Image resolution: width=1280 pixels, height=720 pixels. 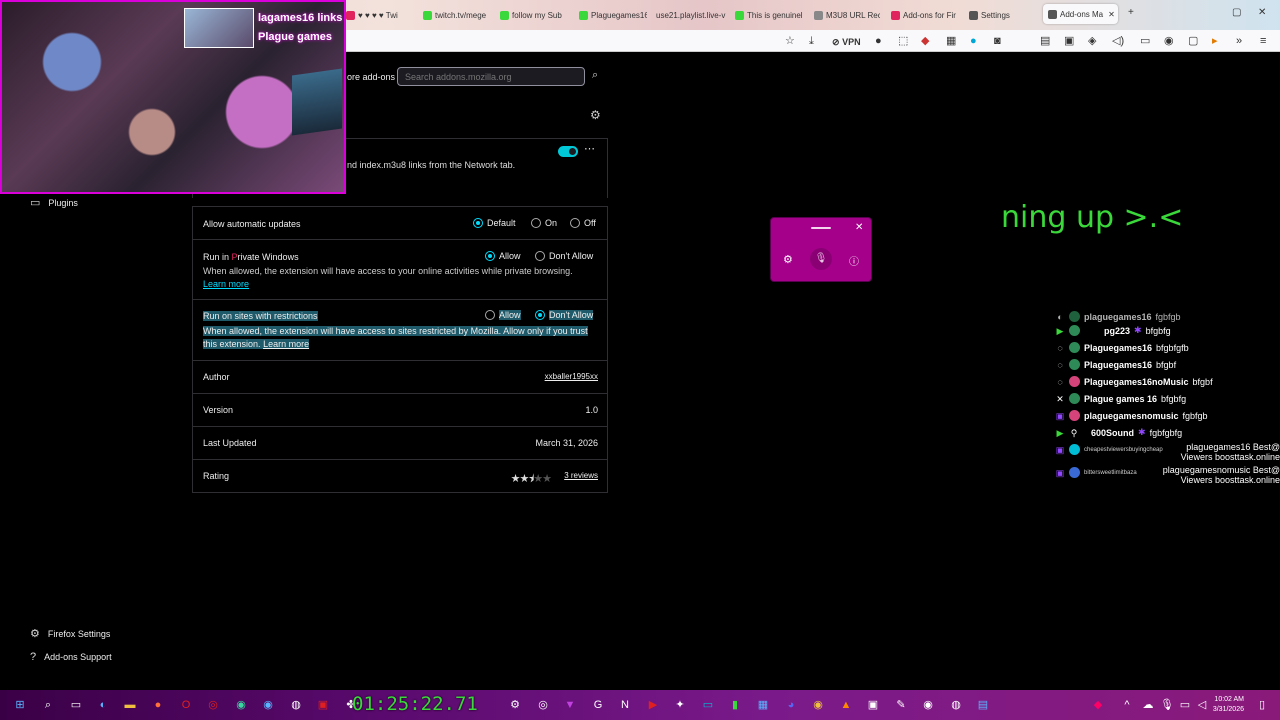 What do you see at coordinates (571, 376) in the screenshot?
I see `author-link: xxballer1995xx` at bounding box center [571, 376].